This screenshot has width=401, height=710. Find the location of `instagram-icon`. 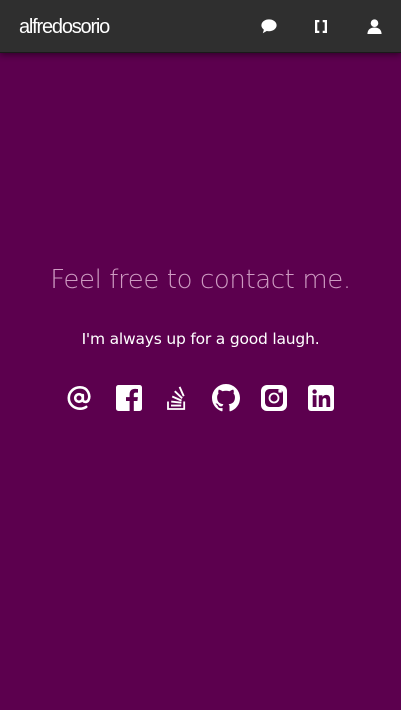

instagram-icon is located at coordinates (274, 398).